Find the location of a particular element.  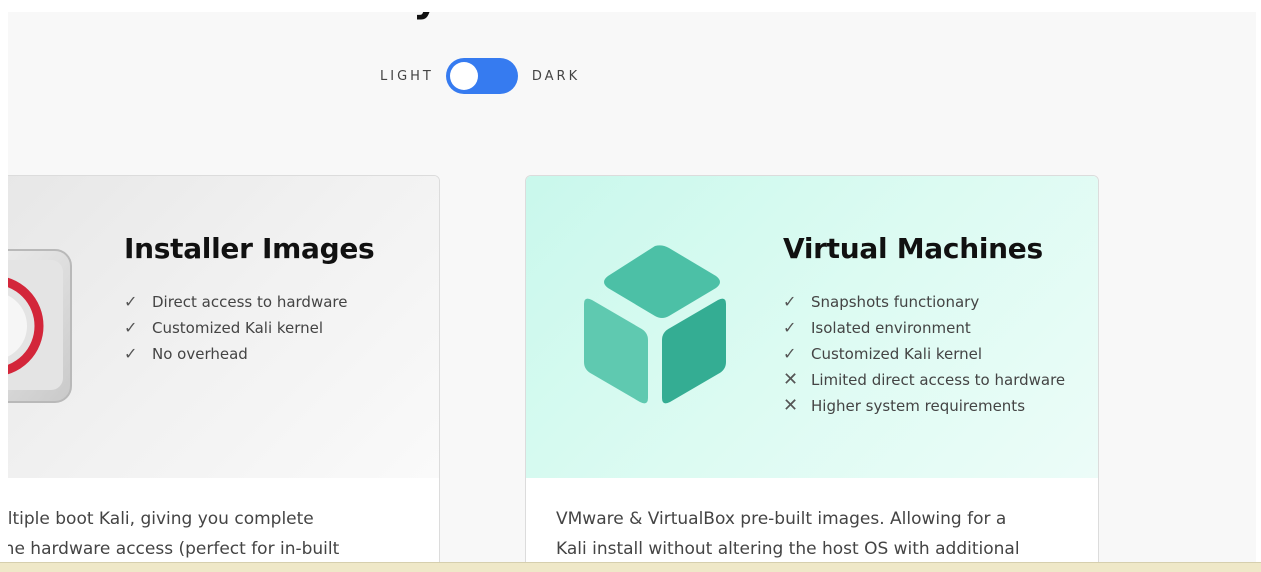

list-item: ✓ Snapshots functionary is located at coordinates (928, 302).